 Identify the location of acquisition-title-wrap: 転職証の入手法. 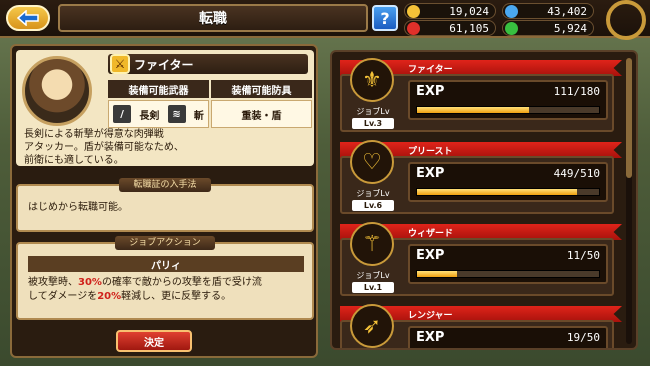
(165, 185).